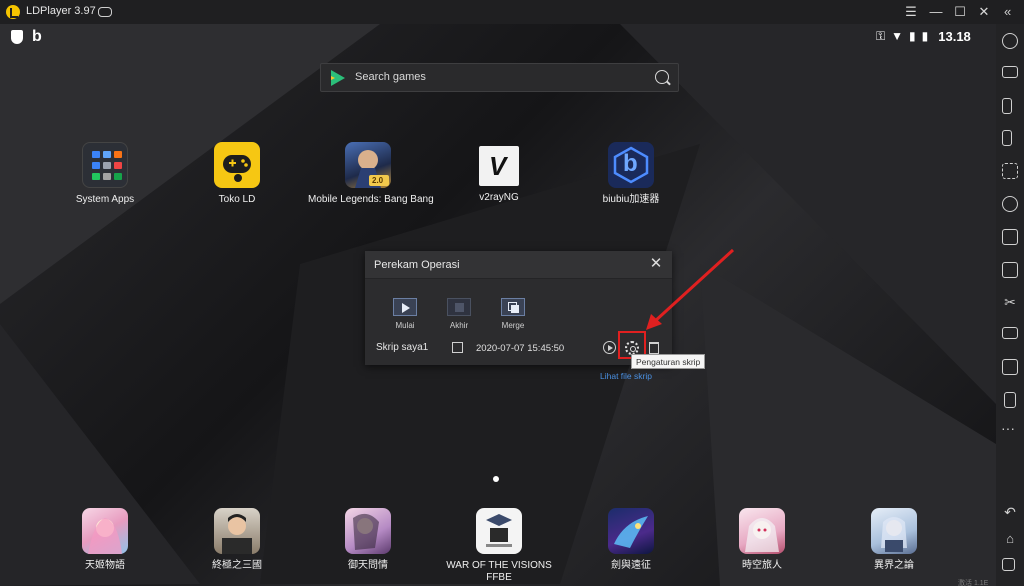 This screenshot has height=586, width=1024. What do you see at coordinates (881, 36) in the screenshot?
I see `key-icon: ⚿` at bounding box center [881, 36].